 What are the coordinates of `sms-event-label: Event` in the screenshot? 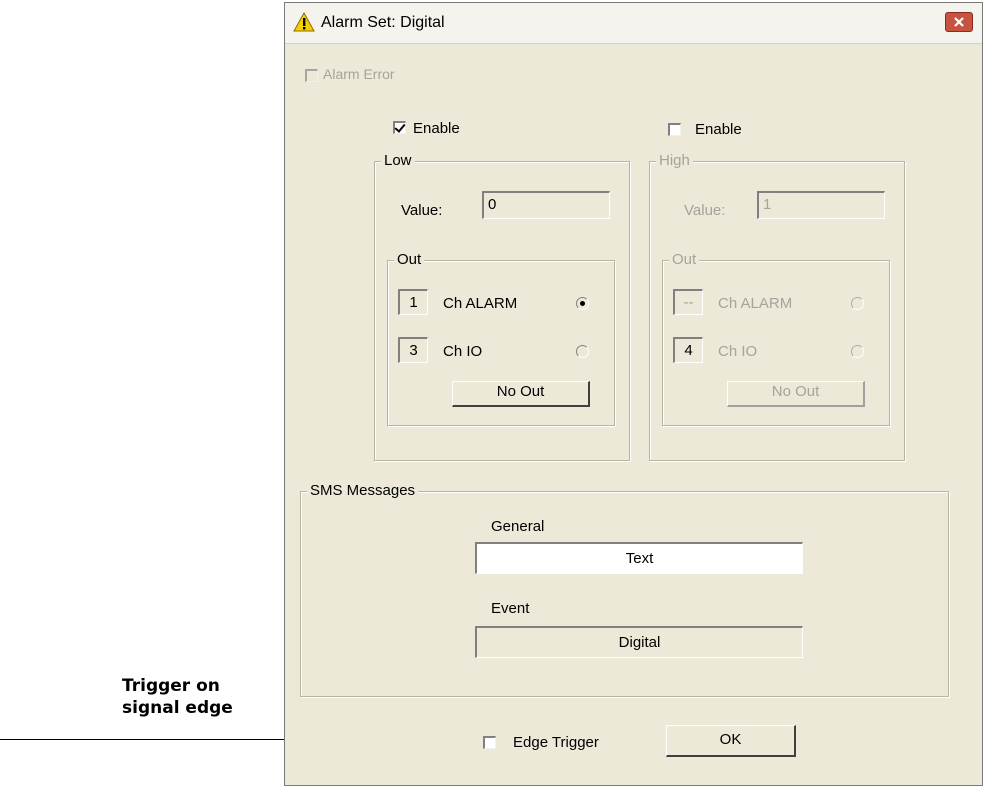 It's located at (510, 608).